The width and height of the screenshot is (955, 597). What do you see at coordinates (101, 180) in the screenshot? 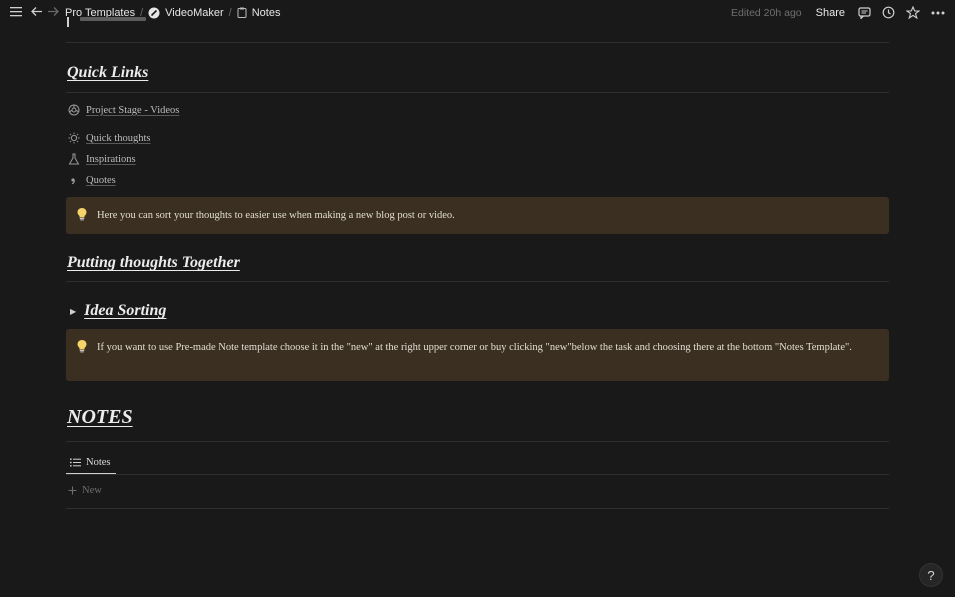
I see `link-label: Quotes` at bounding box center [101, 180].